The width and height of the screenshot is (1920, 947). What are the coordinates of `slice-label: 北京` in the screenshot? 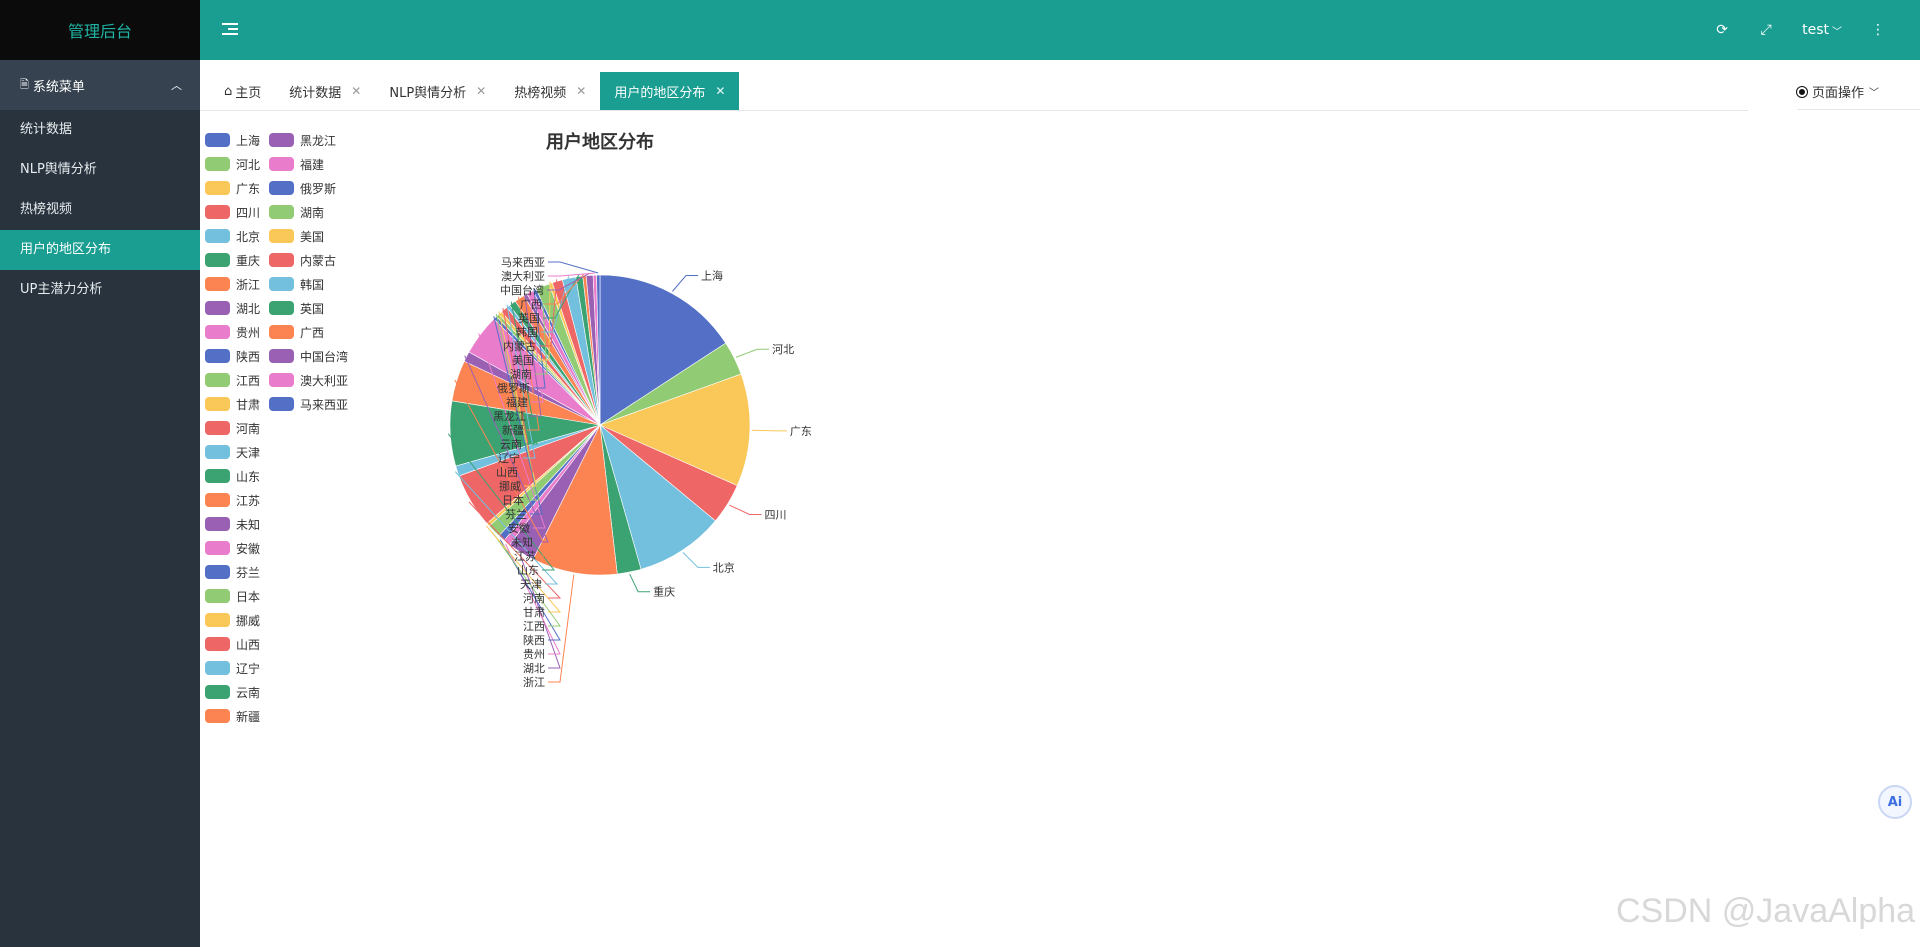 It's located at (724, 567).